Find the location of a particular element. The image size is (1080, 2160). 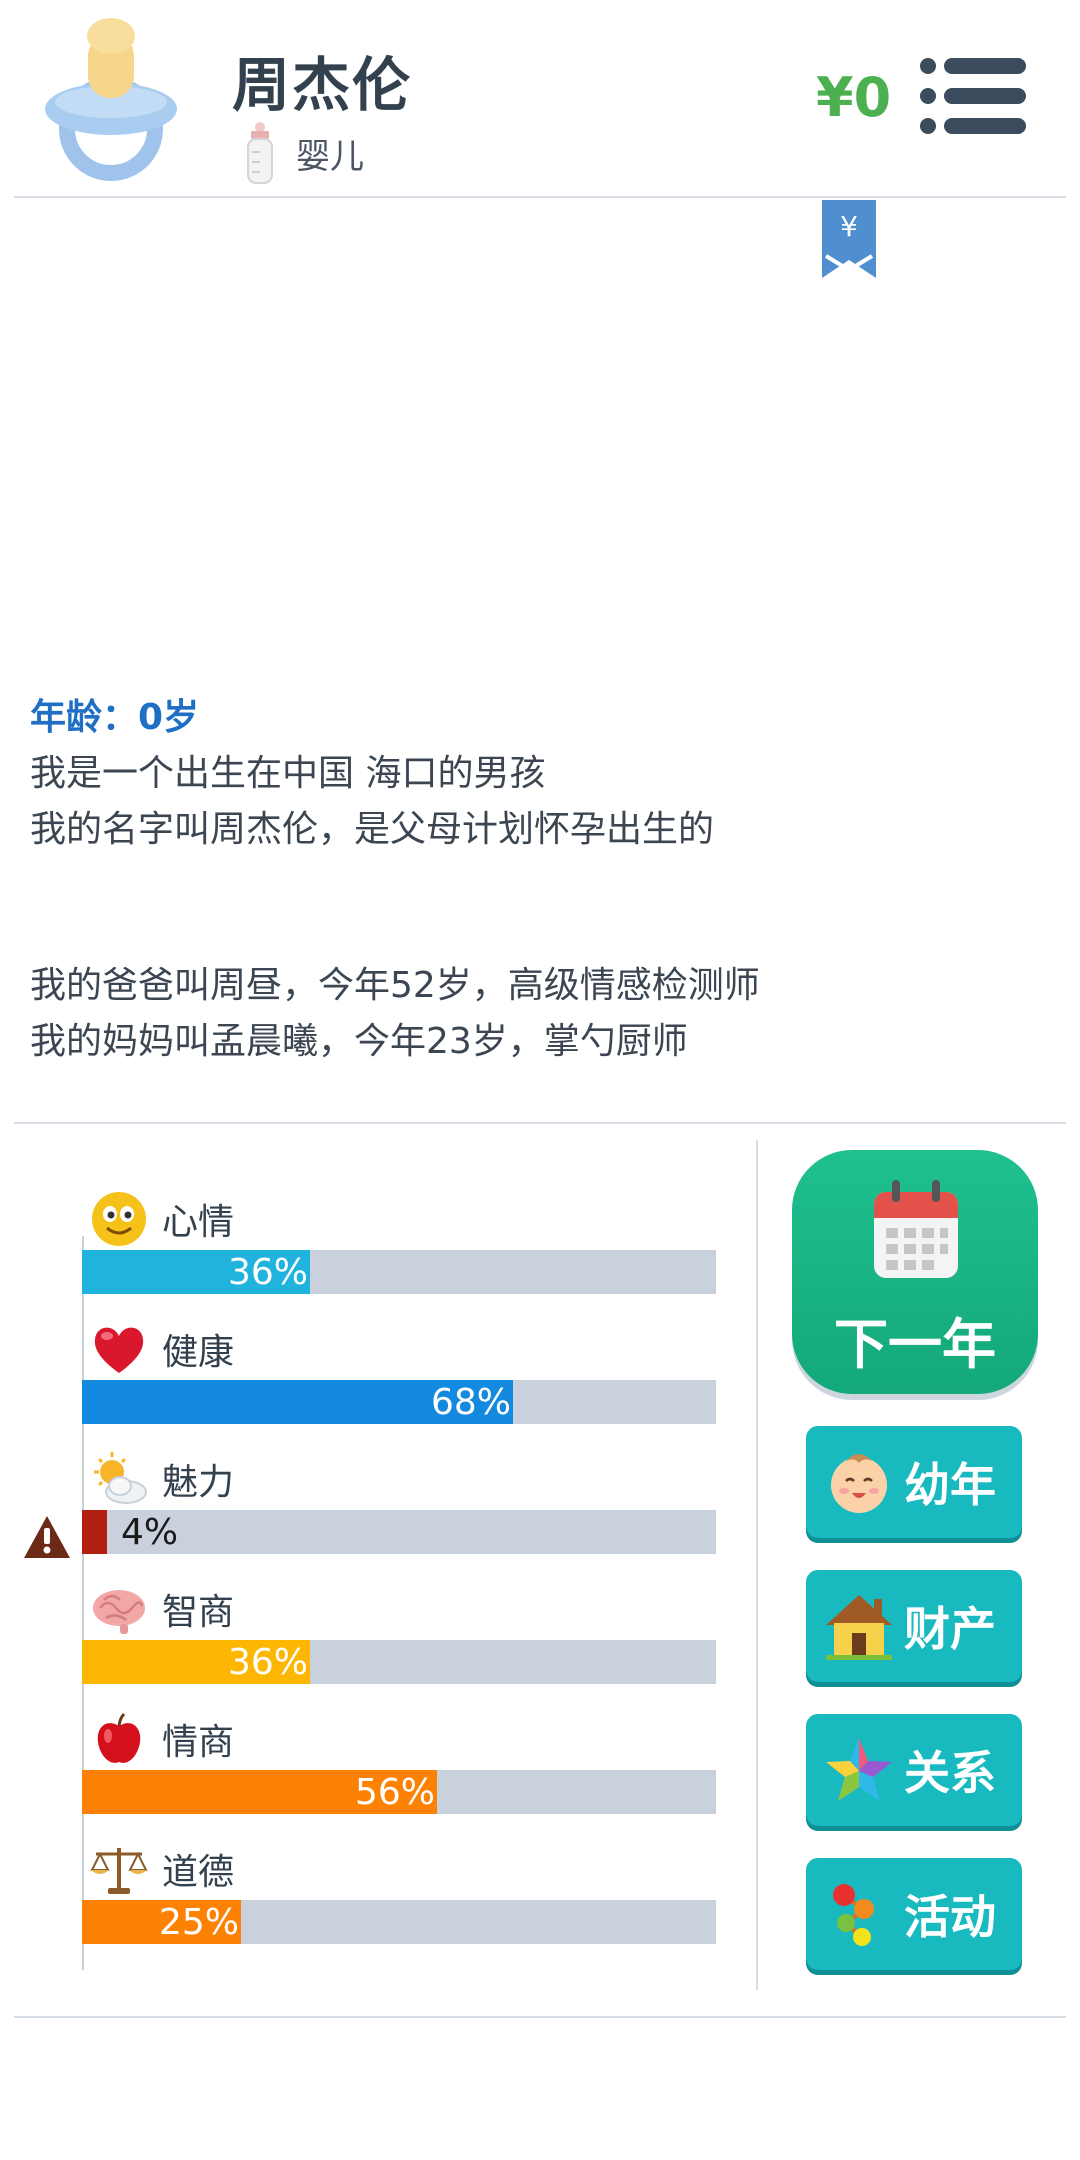

stat-label: 情商 is located at coordinates (198, 1742).